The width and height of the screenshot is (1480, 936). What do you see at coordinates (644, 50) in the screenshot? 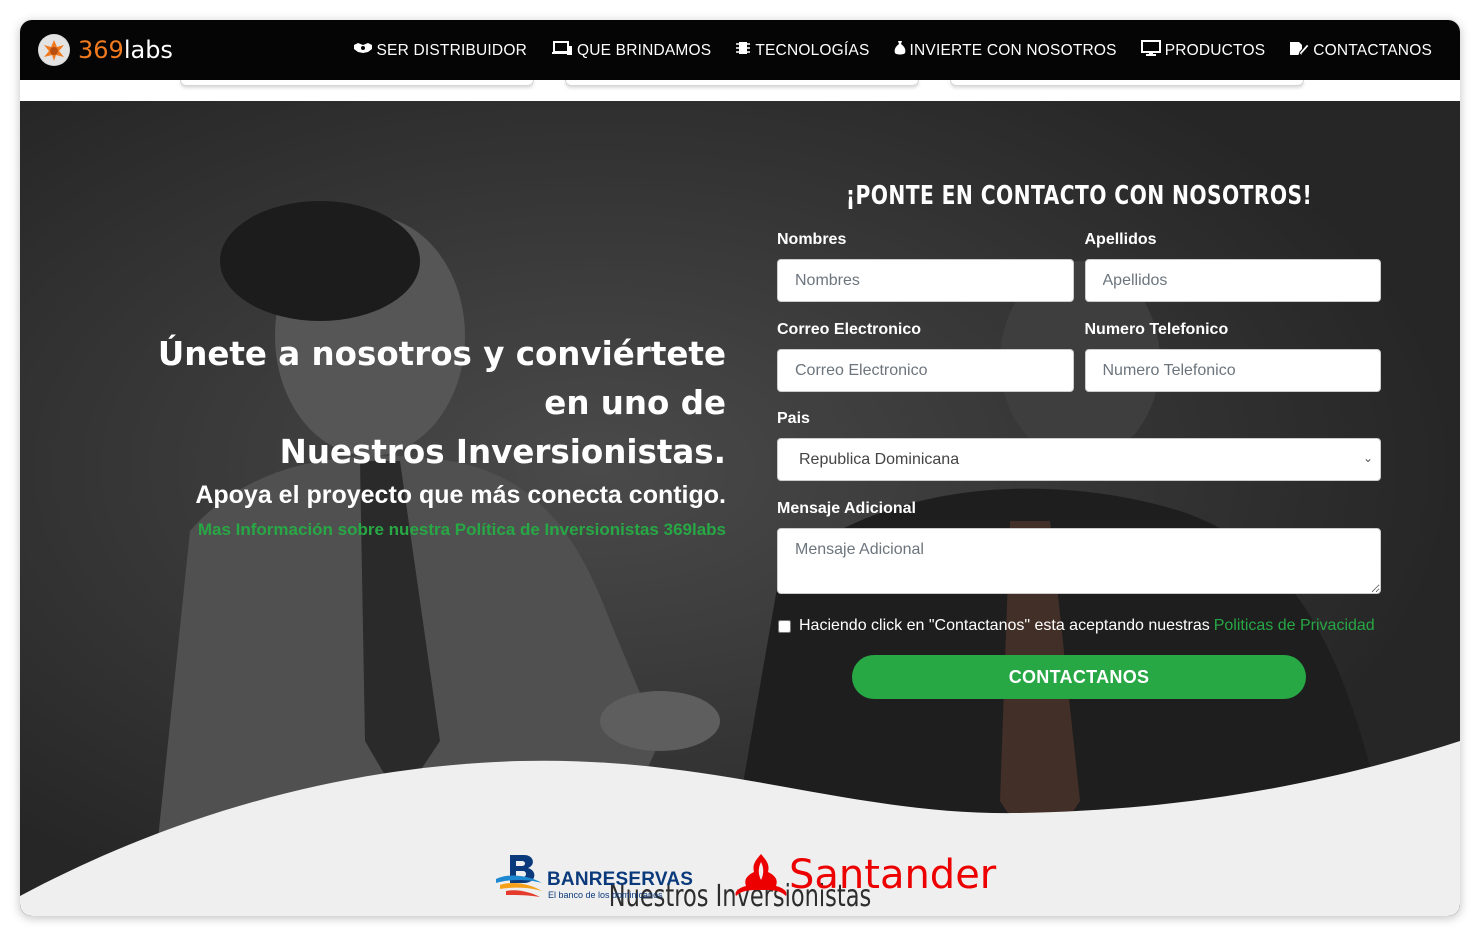
I see `nav-label: QUE BRINDAMOS` at bounding box center [644, 50].